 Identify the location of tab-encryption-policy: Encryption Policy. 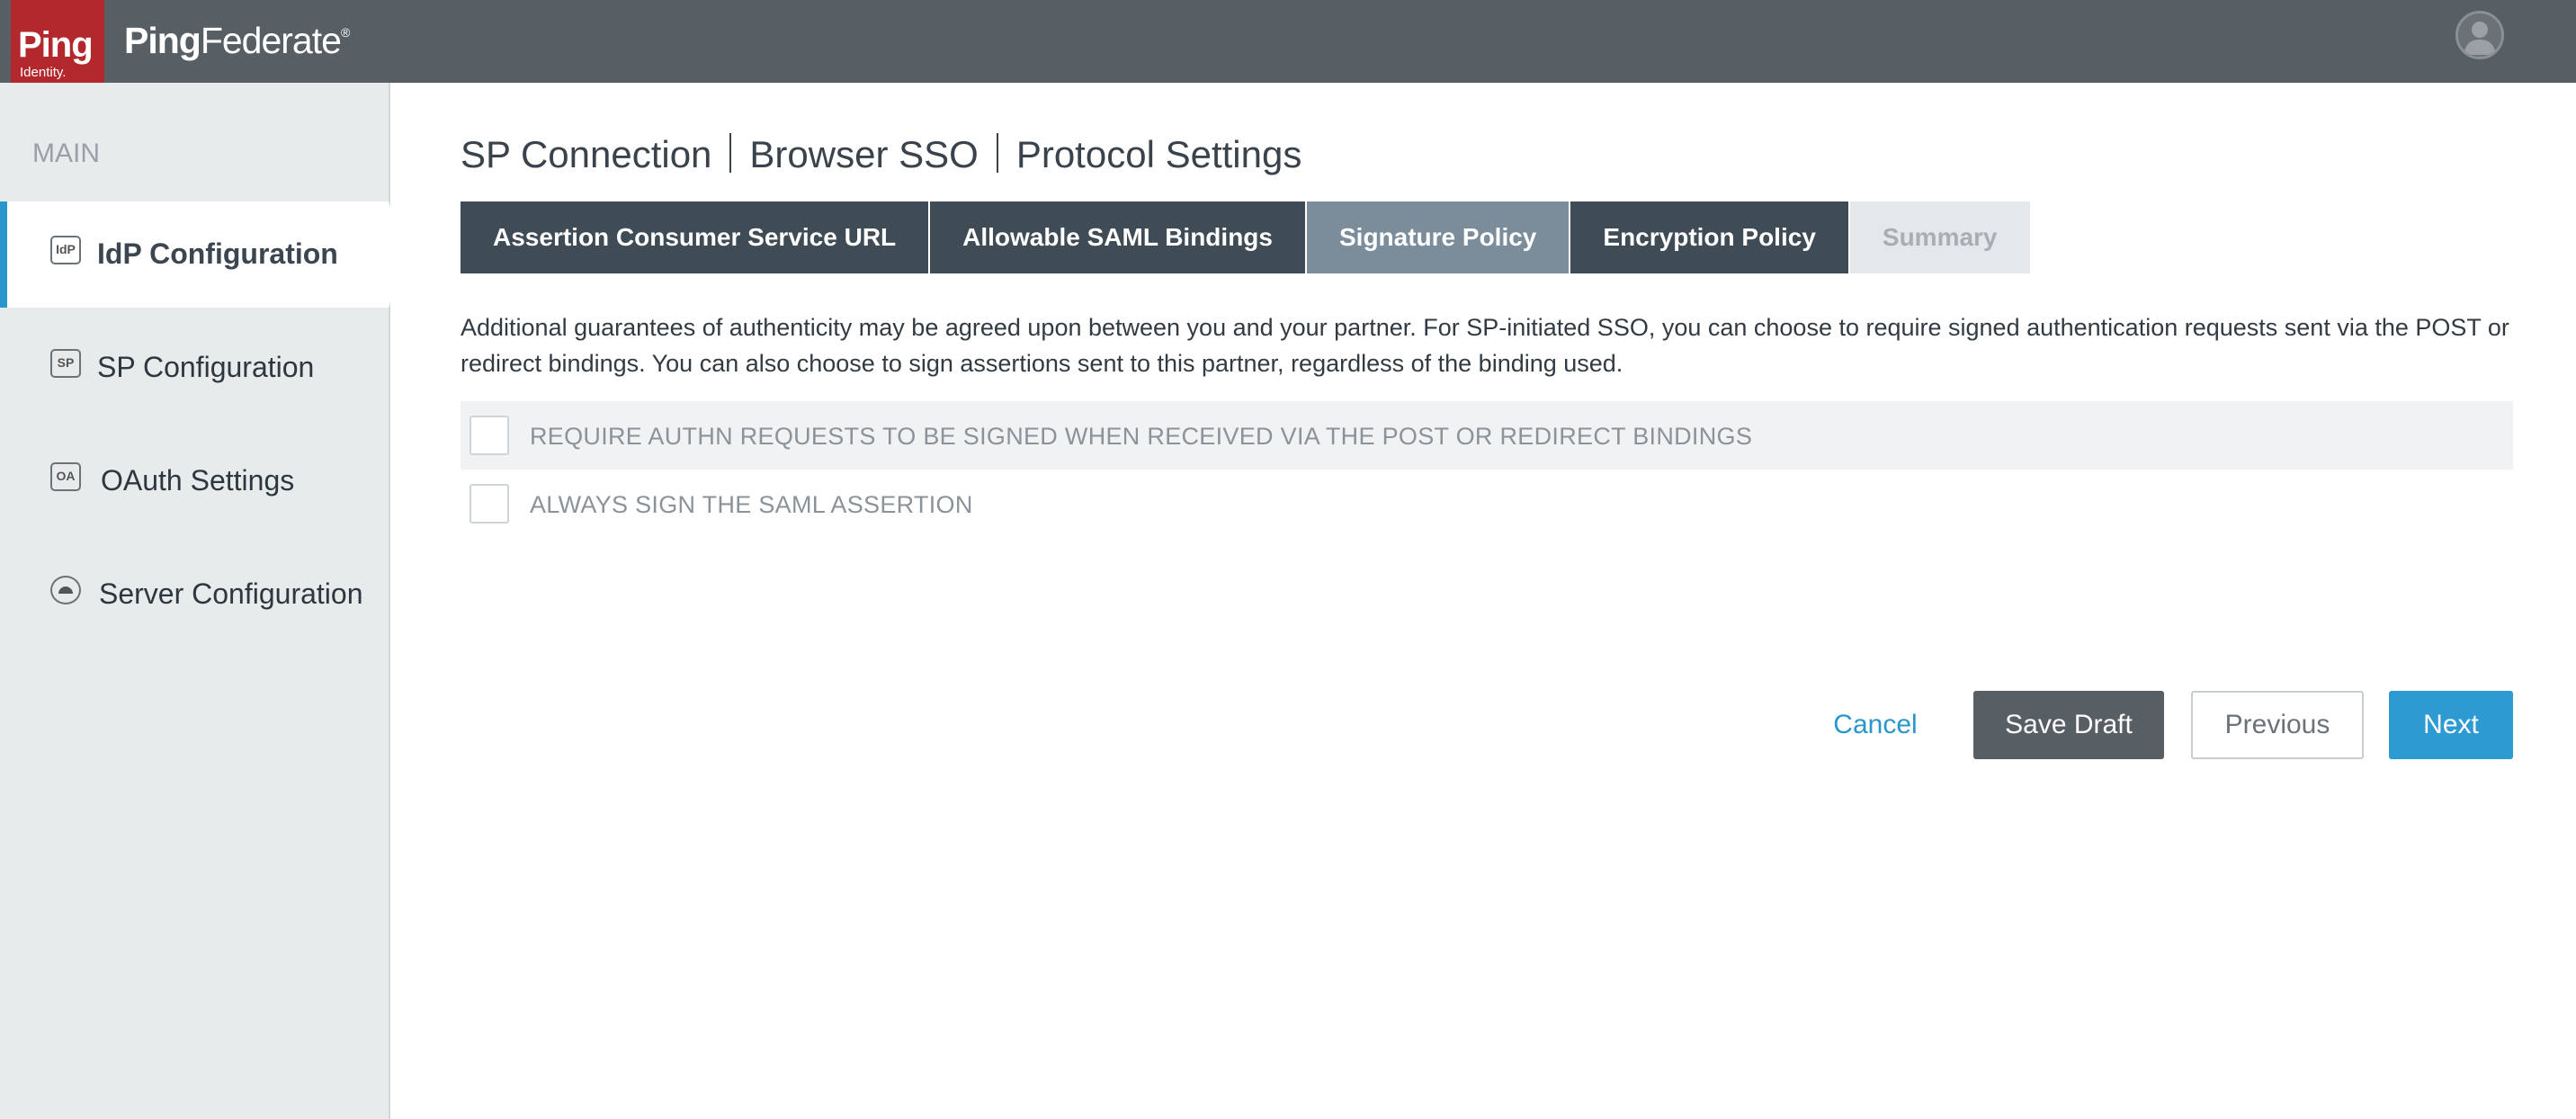
(1709, 237).